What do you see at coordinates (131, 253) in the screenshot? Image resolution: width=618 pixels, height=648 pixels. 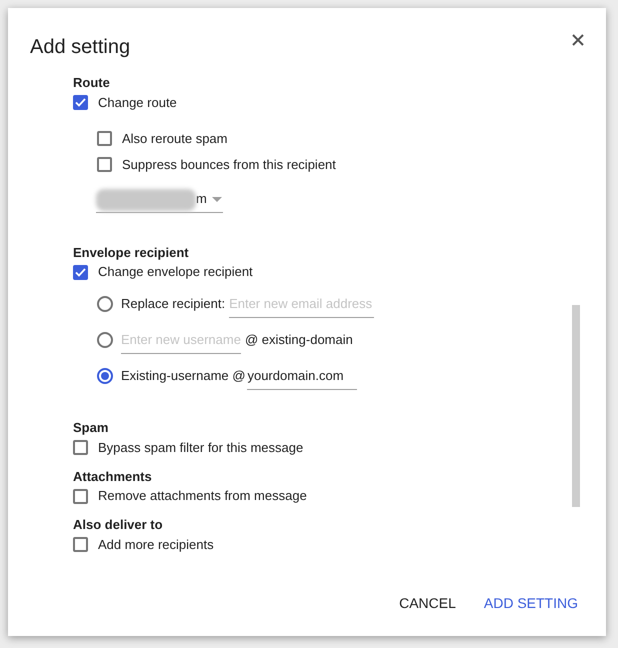 I see `section-heading: Envelope recipient` at bounding box center [131, 253].